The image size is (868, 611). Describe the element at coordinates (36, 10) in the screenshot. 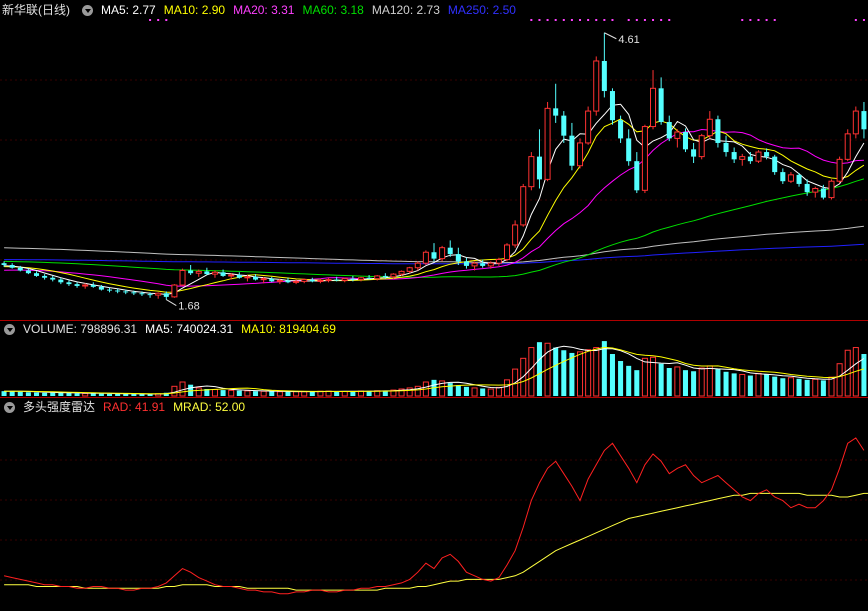

I see `stock-title: 新华联(日线)` at that location.